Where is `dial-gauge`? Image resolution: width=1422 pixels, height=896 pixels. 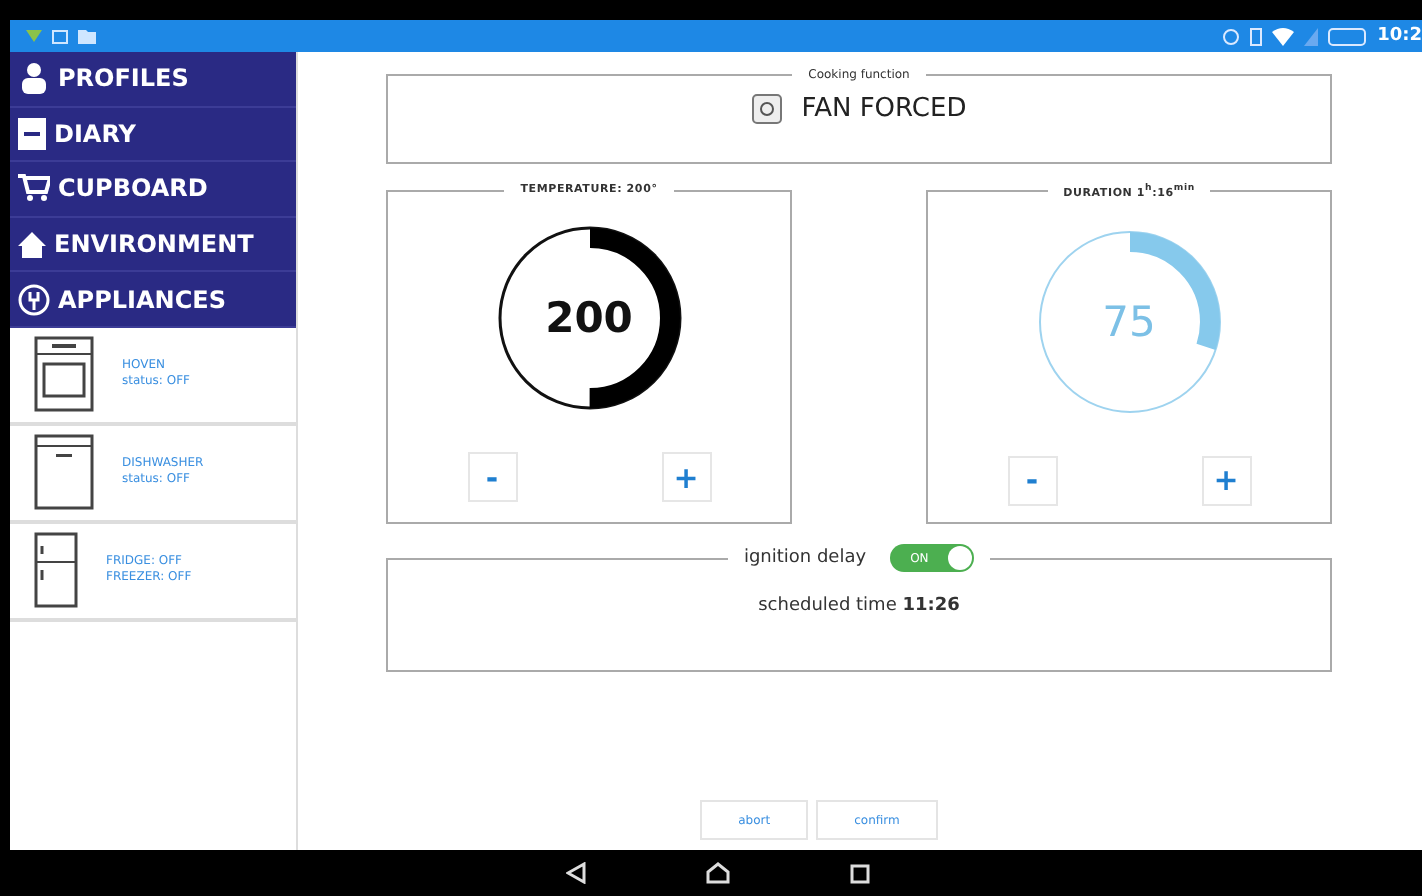
dial-gauge is located at coordinates (589, 318).